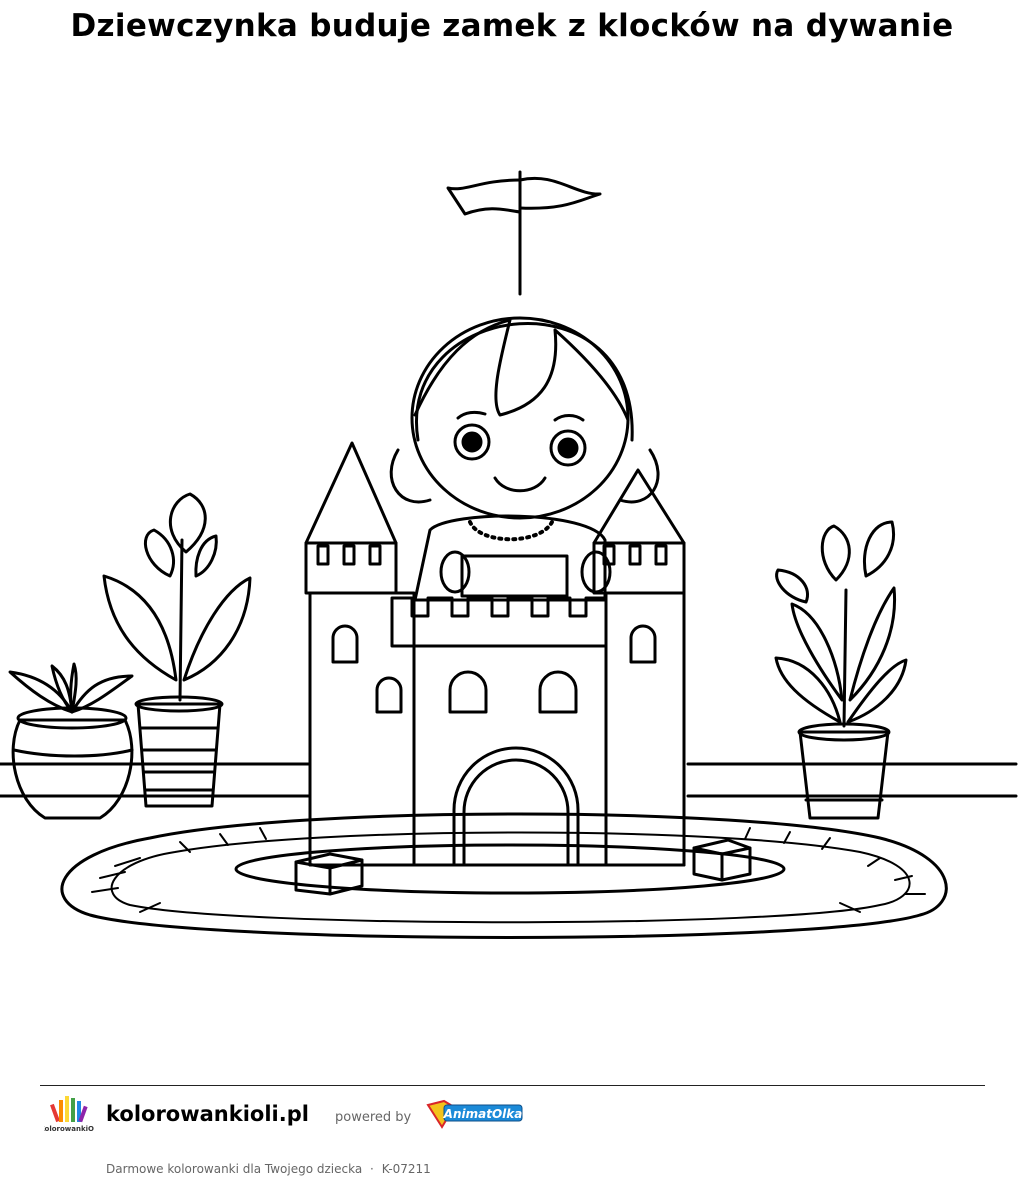 This screenshot has width=1024, height=1189. I want to click on castle, so click(495, 654).